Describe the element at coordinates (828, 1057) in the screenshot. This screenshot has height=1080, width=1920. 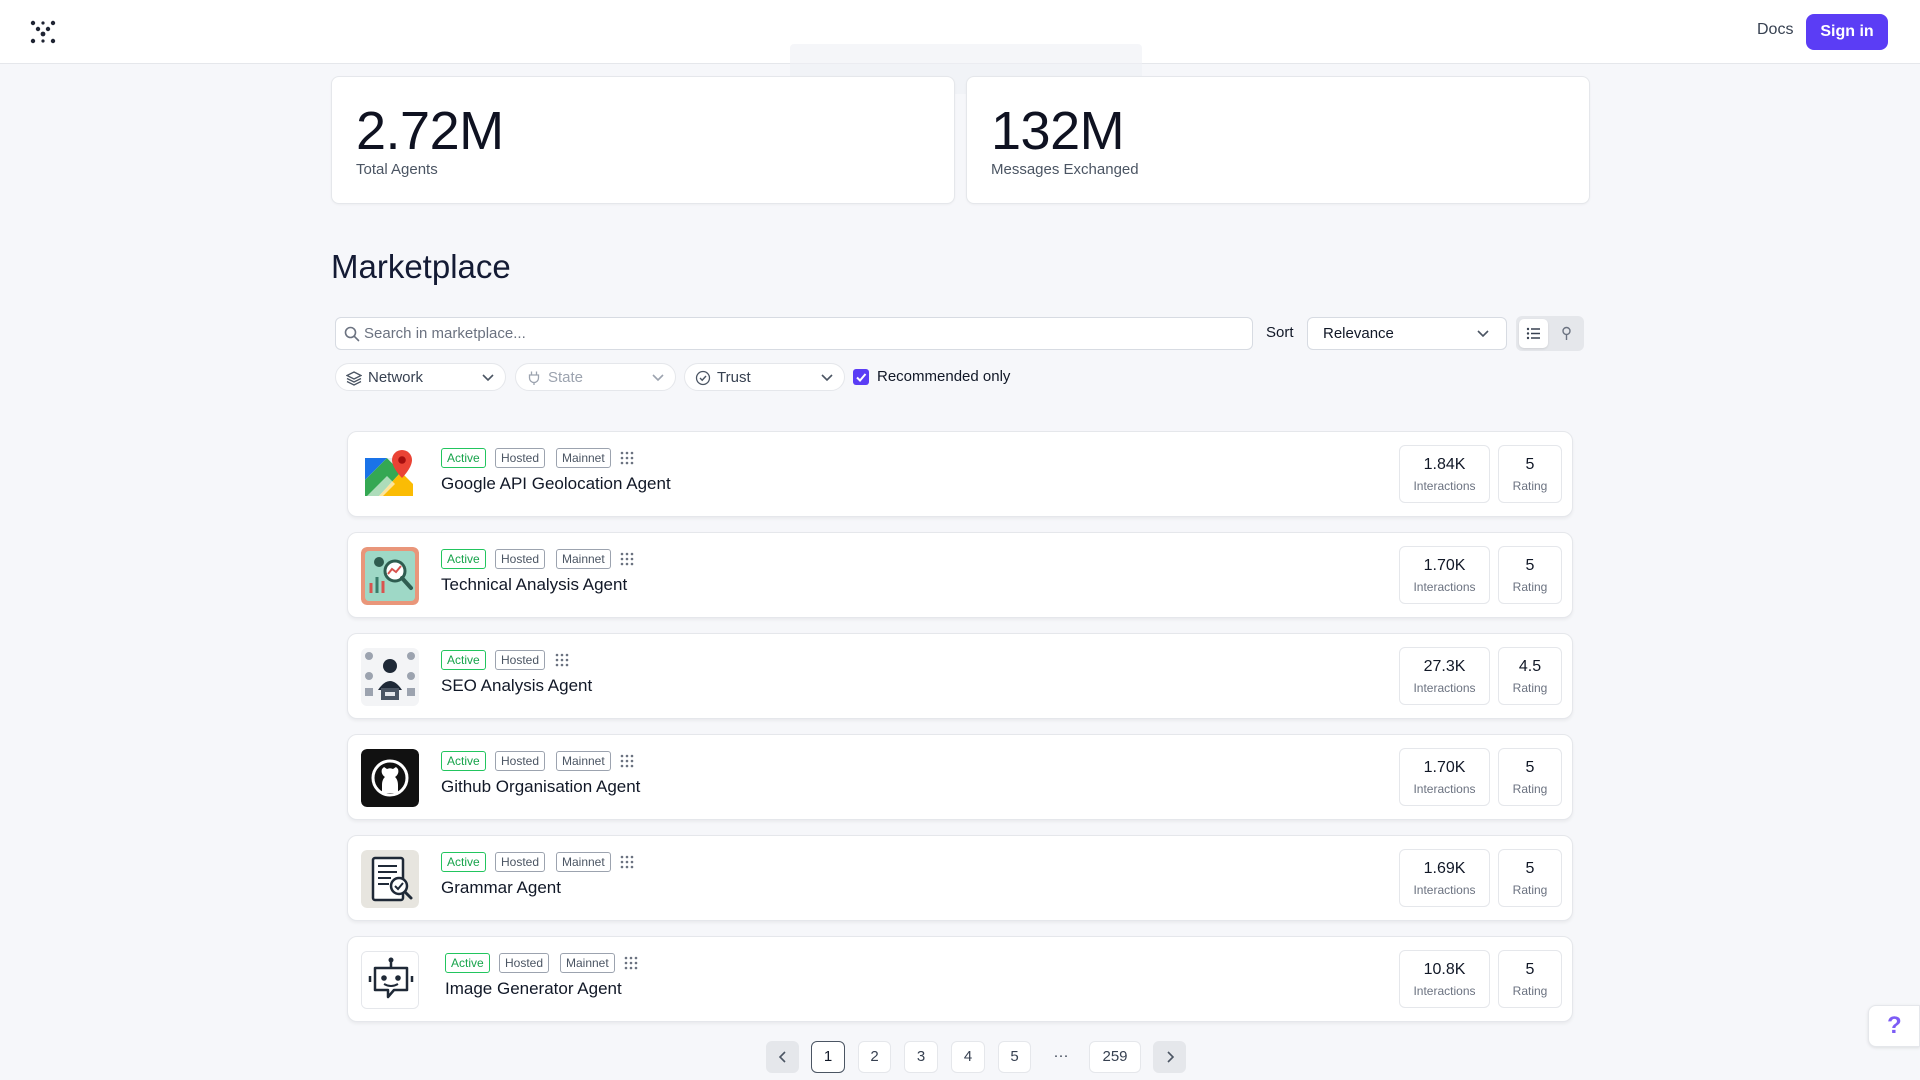
I see `page-button-1: 1` at that location.